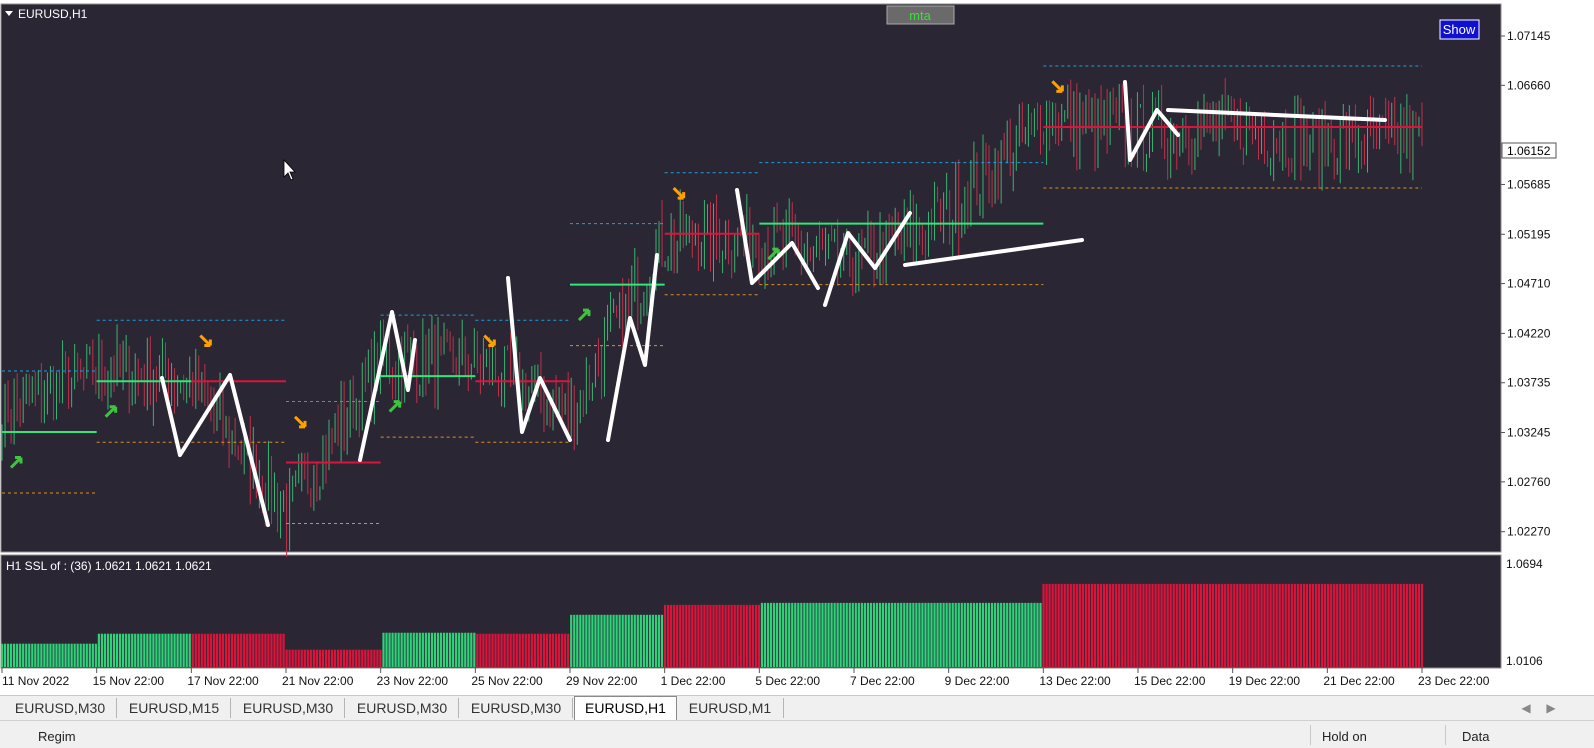 This screenshot has height=748, width=1594. What do you see at coordinates (1476, 736) in the screenshot?
I see `status-right-text: Data` at bounding box center [1476, 736].